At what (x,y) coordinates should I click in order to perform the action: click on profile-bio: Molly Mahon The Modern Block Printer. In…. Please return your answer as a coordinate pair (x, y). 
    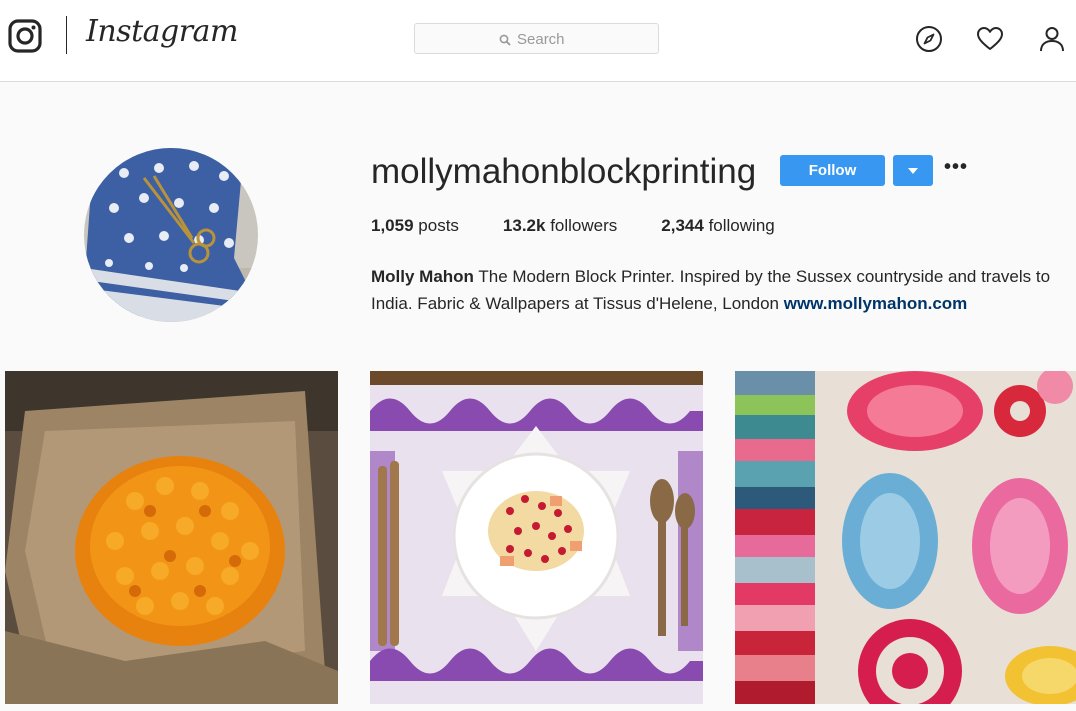
    Looking at the image, I should click on (723, 290).